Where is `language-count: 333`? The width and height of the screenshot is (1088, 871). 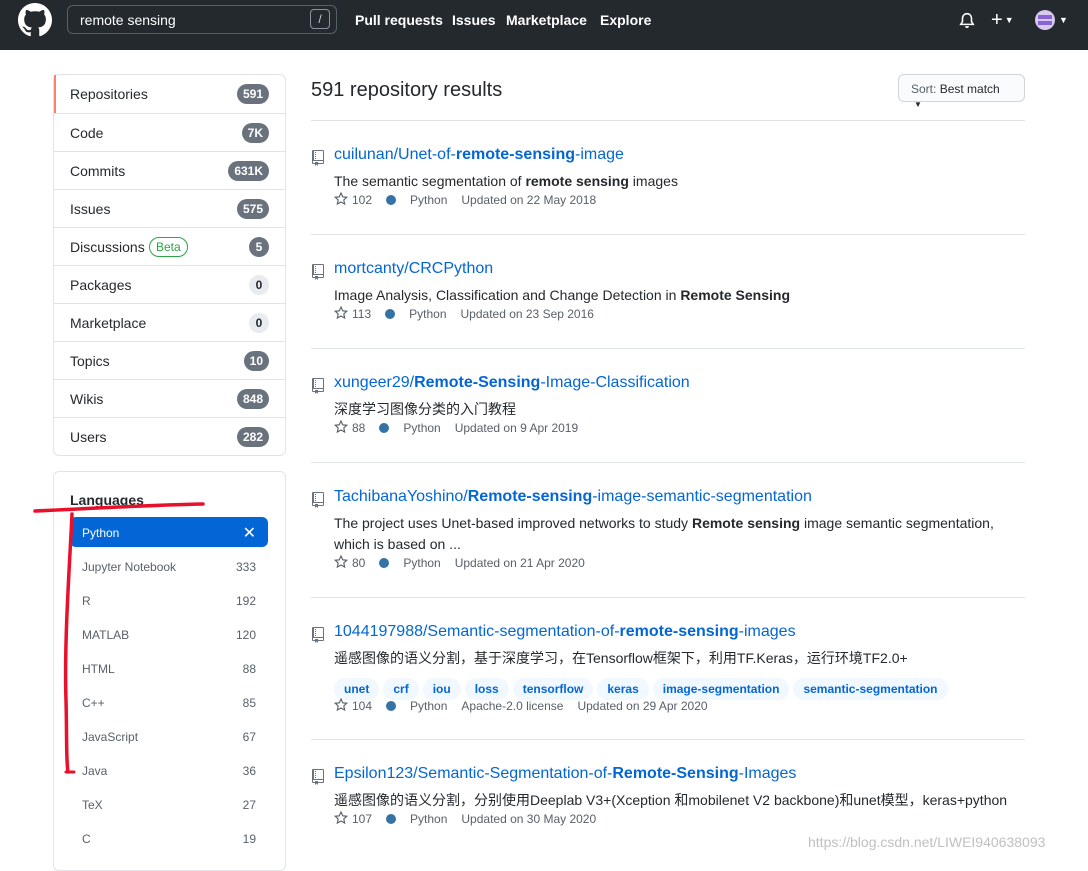 language-count: 333 is located at coordinates (245, 567).